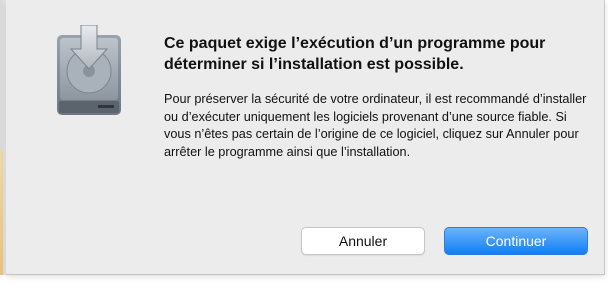  I want to click on background-window-accent, so click(1, 217).